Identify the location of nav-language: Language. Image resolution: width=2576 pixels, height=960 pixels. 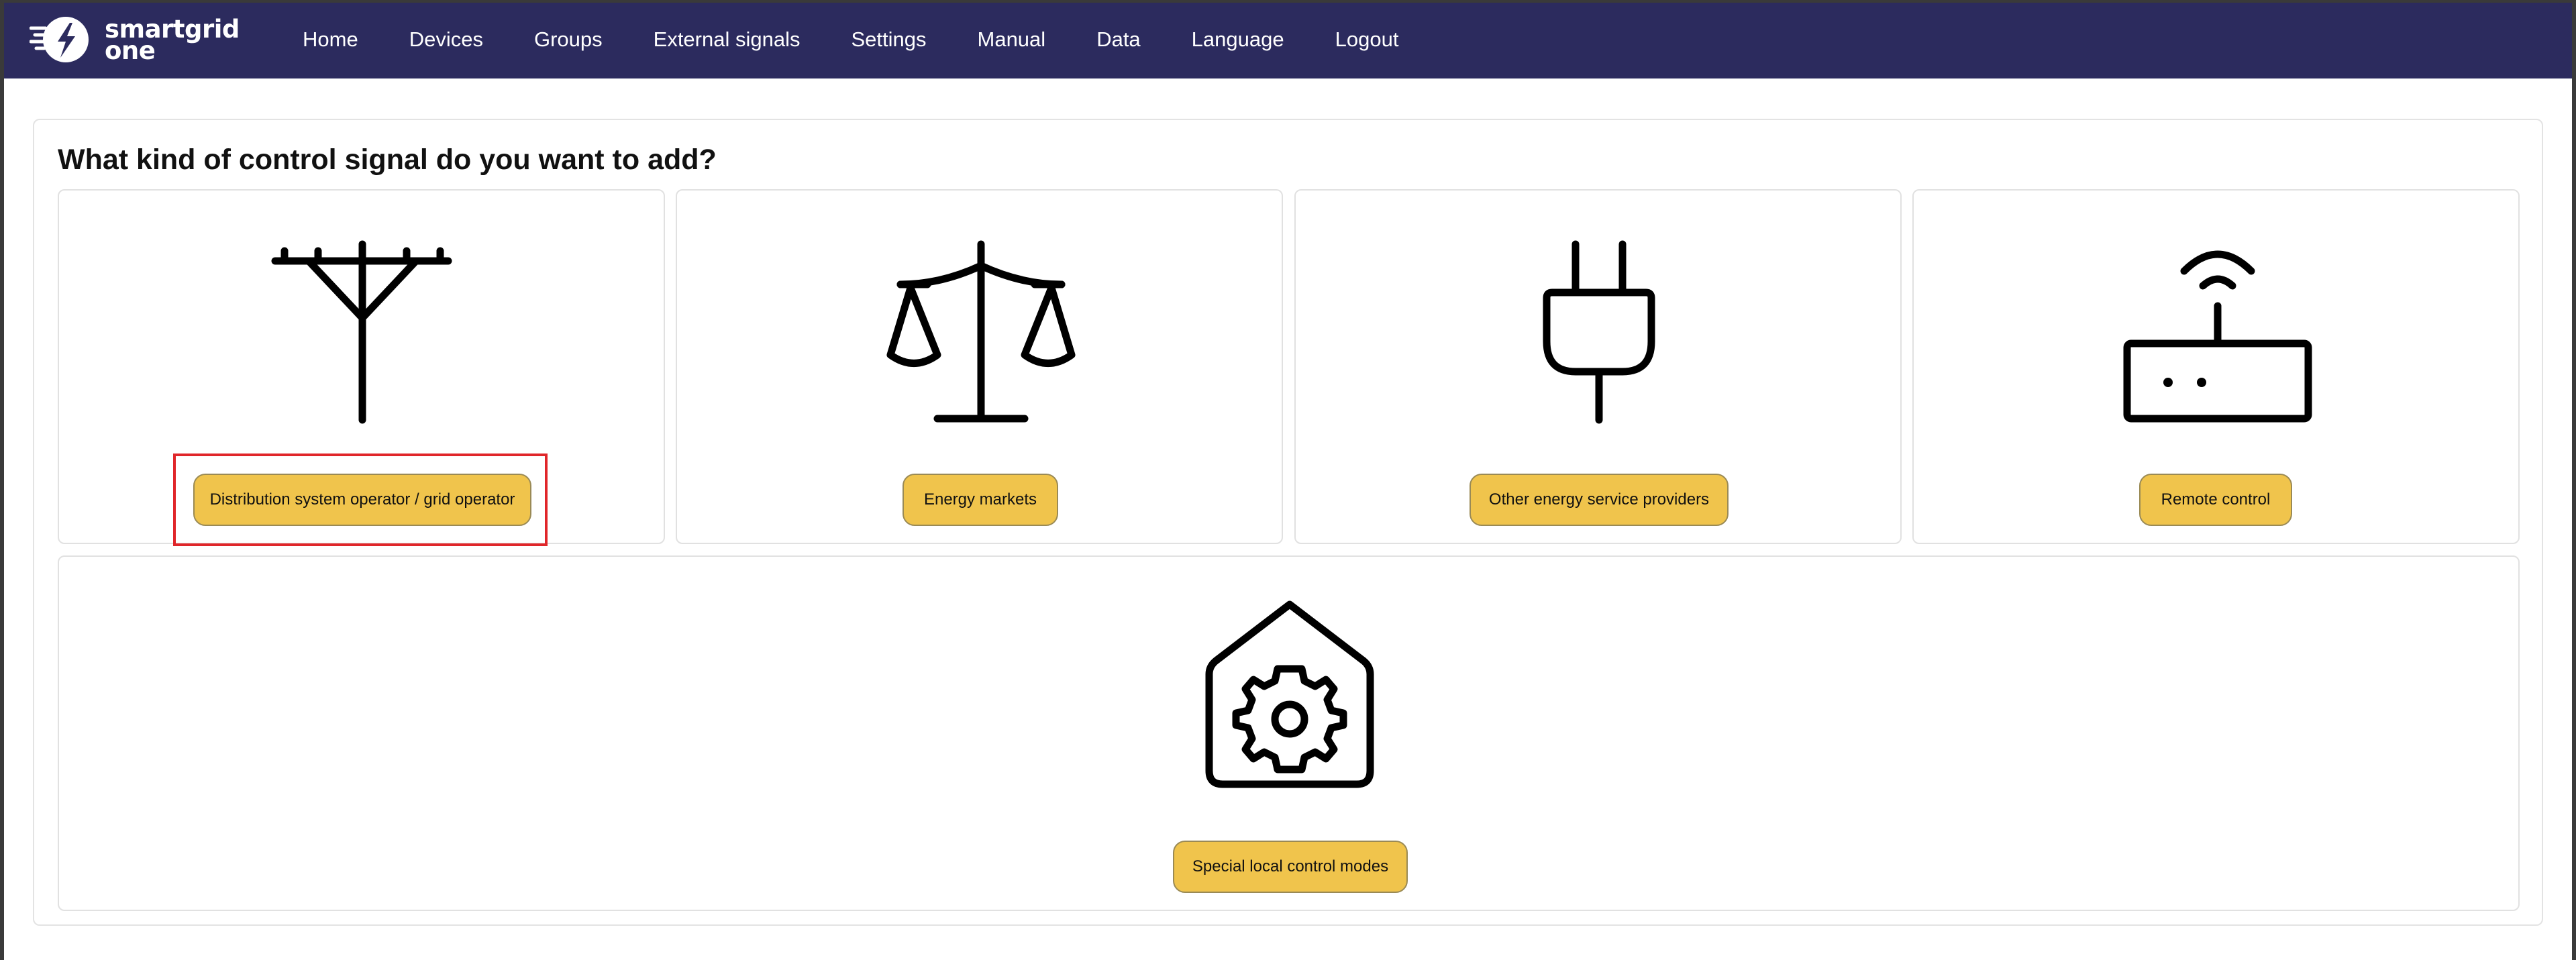
(1238, 40).